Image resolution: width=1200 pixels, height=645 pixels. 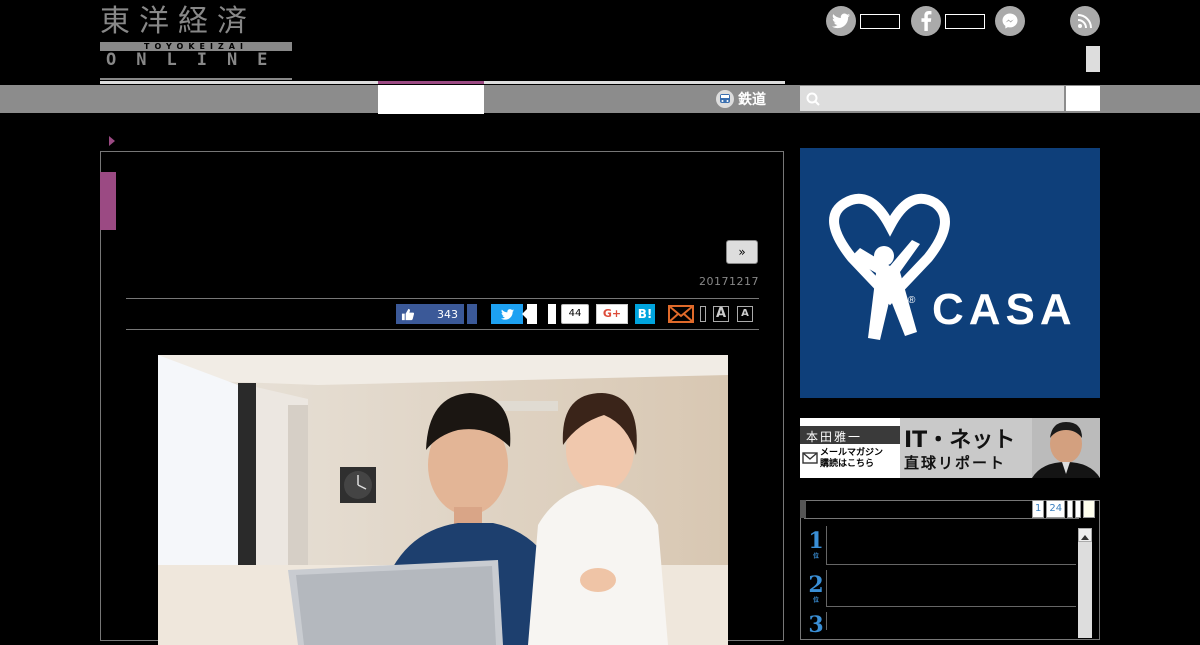 What do you see at coordinates (941, 518) in the screenshot?
I see `ranking-divider` at bounding box center [941, 518].